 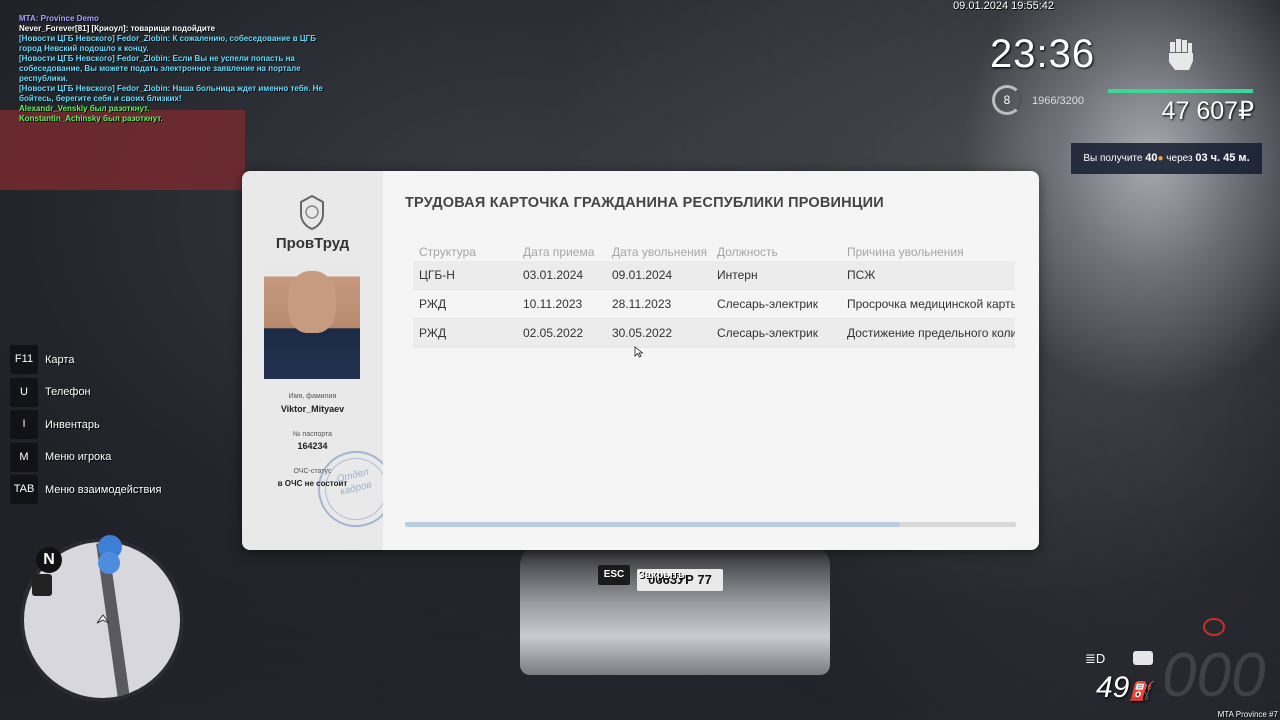 What do you see at coordinates (652, 524) in the screenshot?
I see `scrollbar-thumb` at bounding box center [652, 524].